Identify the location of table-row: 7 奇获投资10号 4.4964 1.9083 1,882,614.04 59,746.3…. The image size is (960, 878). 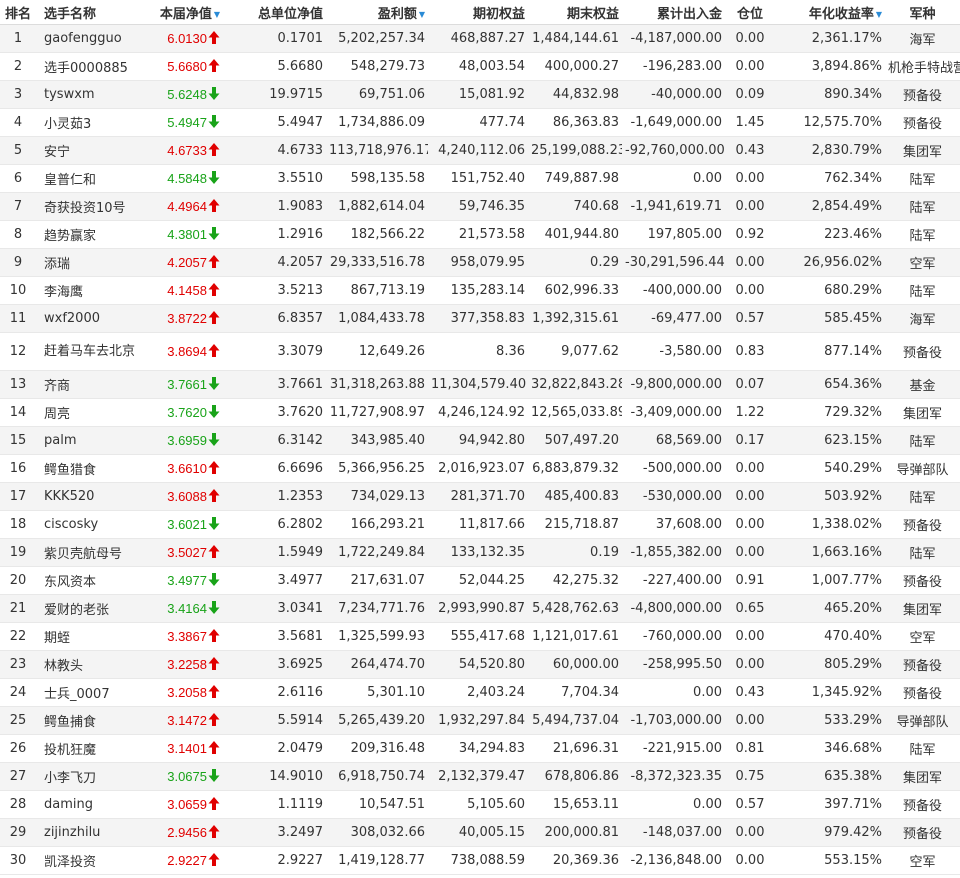
(480, 206).